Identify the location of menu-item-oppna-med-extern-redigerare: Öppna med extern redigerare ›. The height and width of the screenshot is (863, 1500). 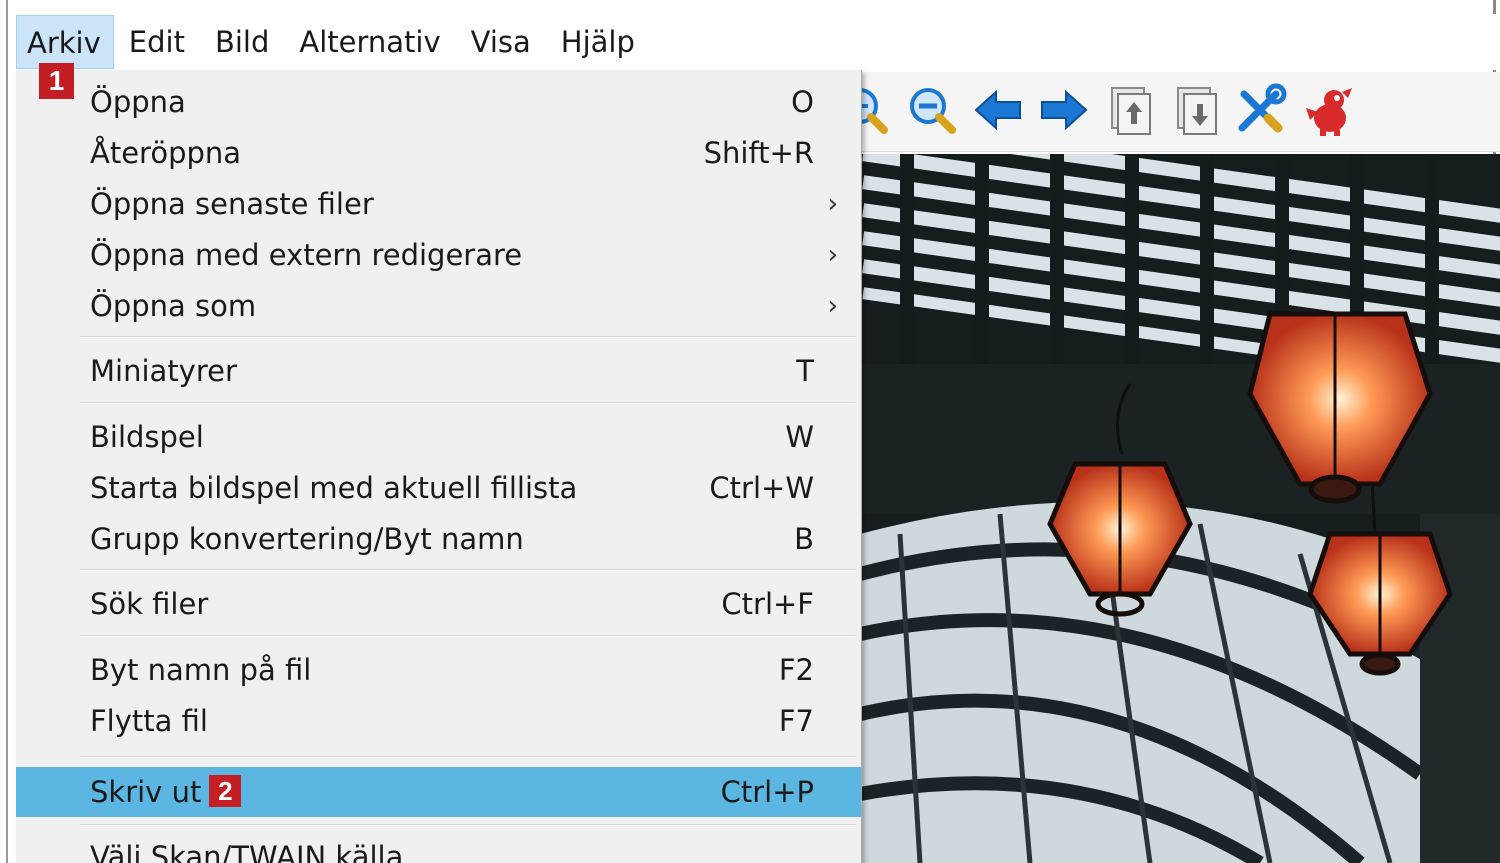
(438, 255).